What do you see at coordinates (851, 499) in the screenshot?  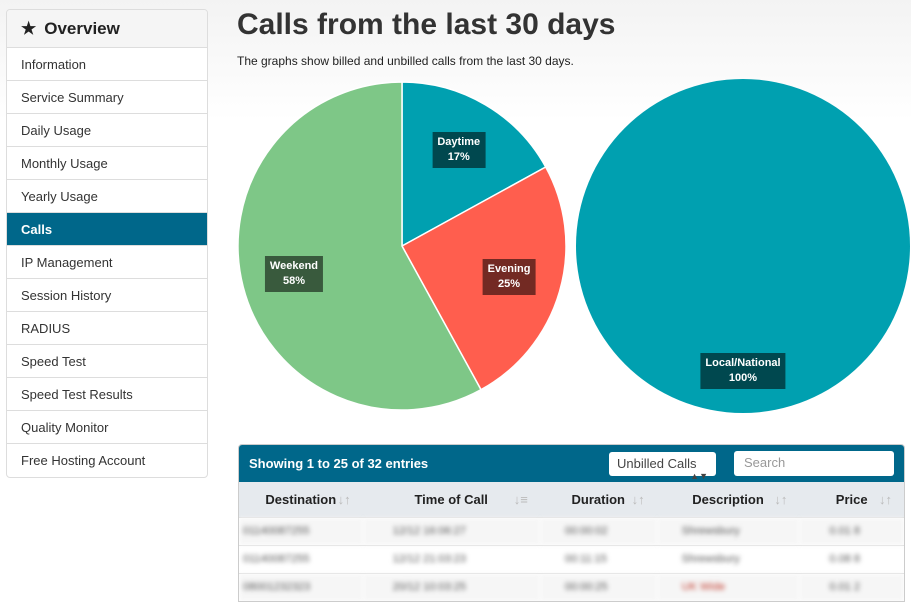 I see `column-header: Price ↓↑` at bounding box center [851, 499].